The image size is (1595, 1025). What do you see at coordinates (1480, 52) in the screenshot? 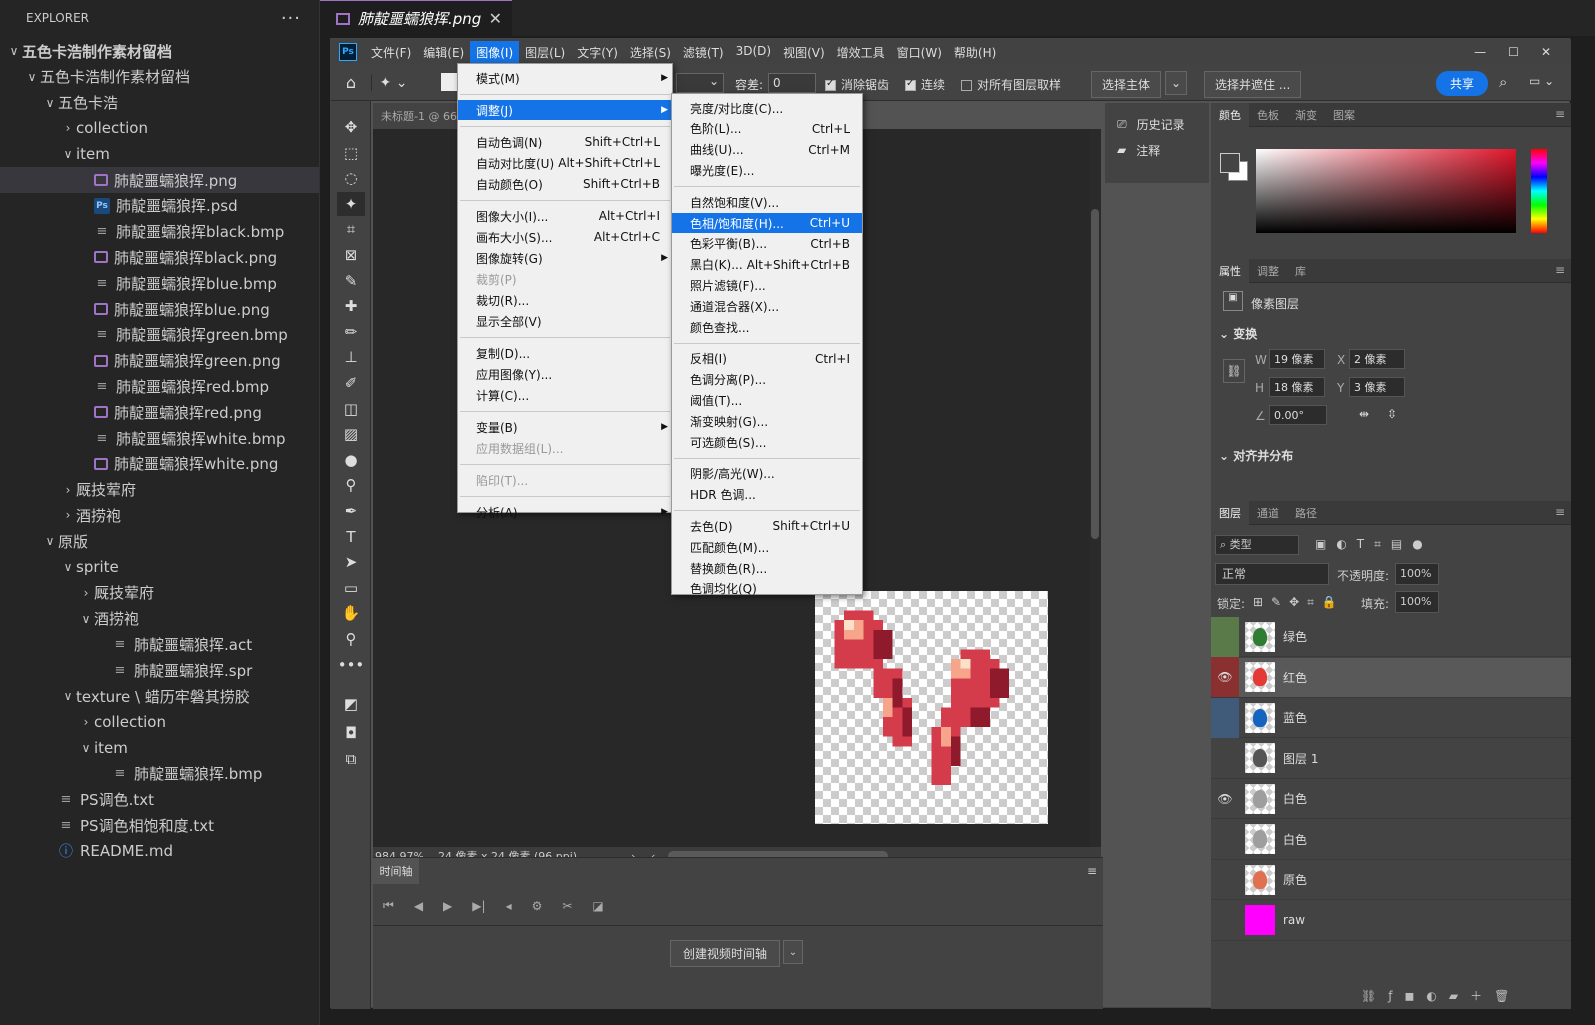
I see `minimize-icon: —` at bounding box center [1480, 52].